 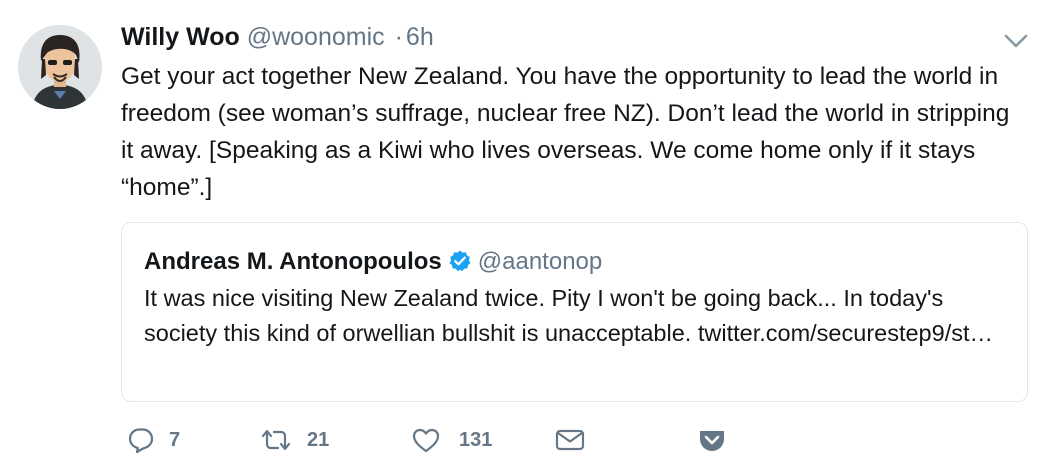 What do you see at coordinates (426, 440) in the screenshot?
I see `like-icon` at bounding box center [426, 440].